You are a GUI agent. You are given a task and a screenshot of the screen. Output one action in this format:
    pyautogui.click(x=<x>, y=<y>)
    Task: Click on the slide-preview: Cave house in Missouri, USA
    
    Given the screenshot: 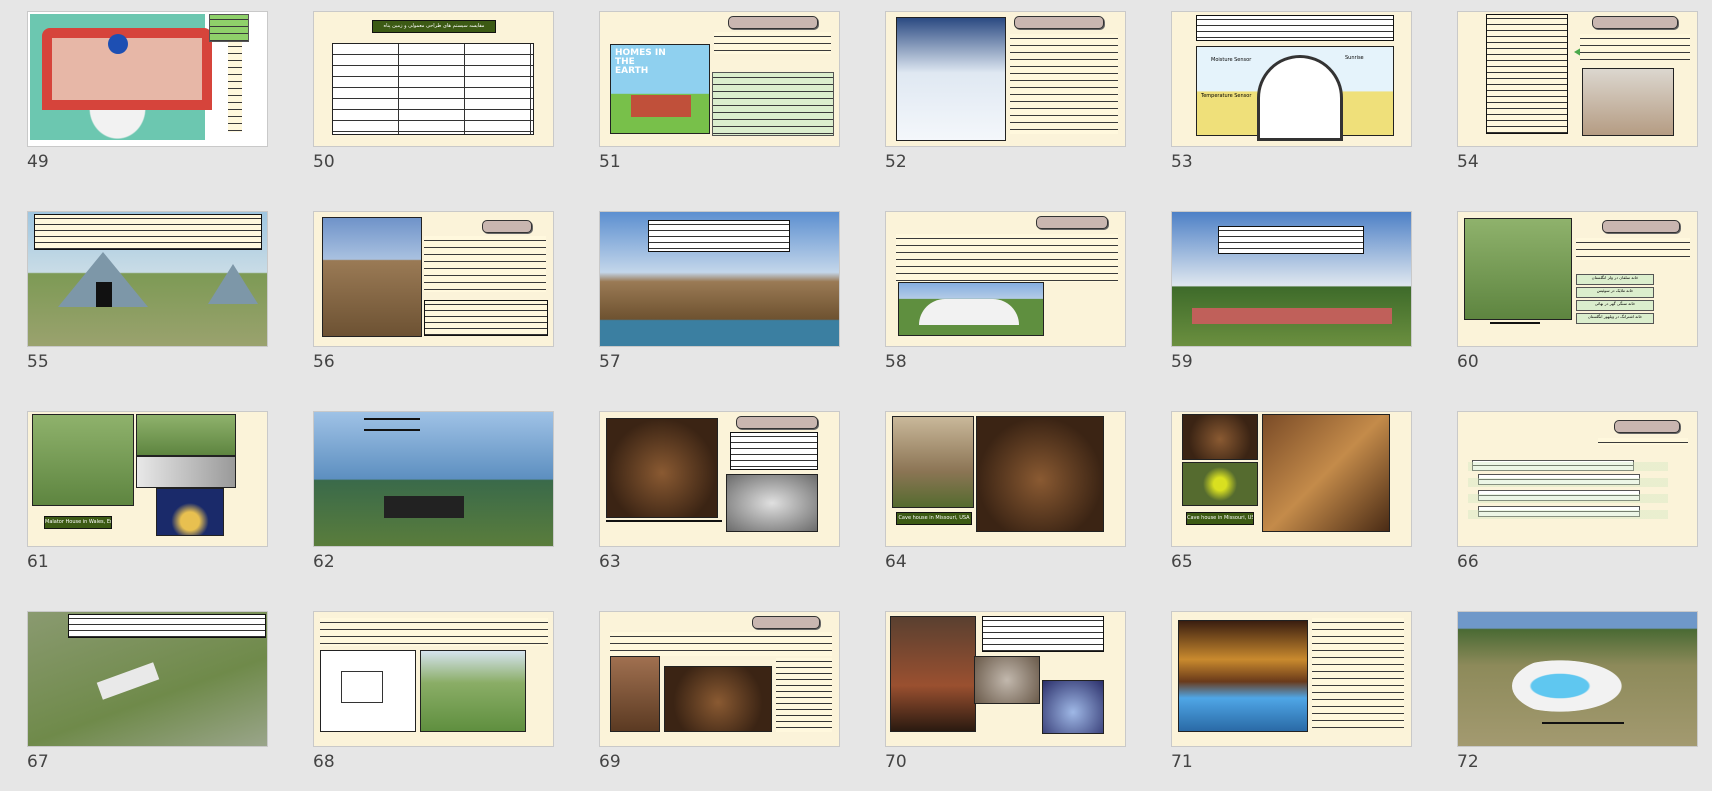 What is the action you would take?
    pyautogui.click(x=1291, y=479)
    